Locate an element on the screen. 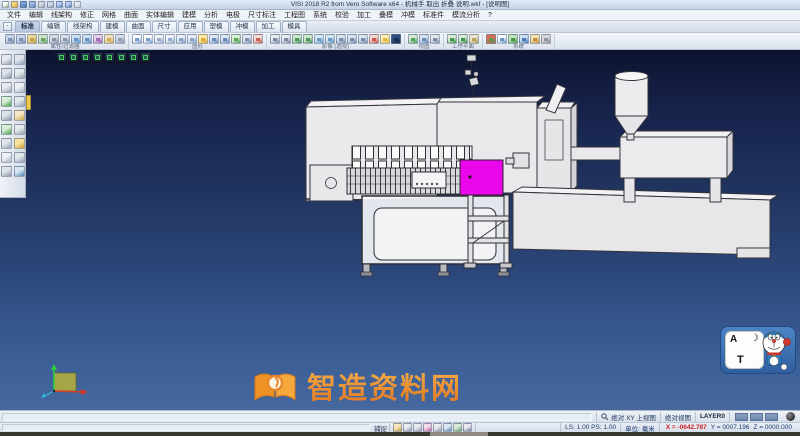 Image resolution: width=800 pixels, height=436 pixels. sb-check-icon is located at coordinates (6, 101).